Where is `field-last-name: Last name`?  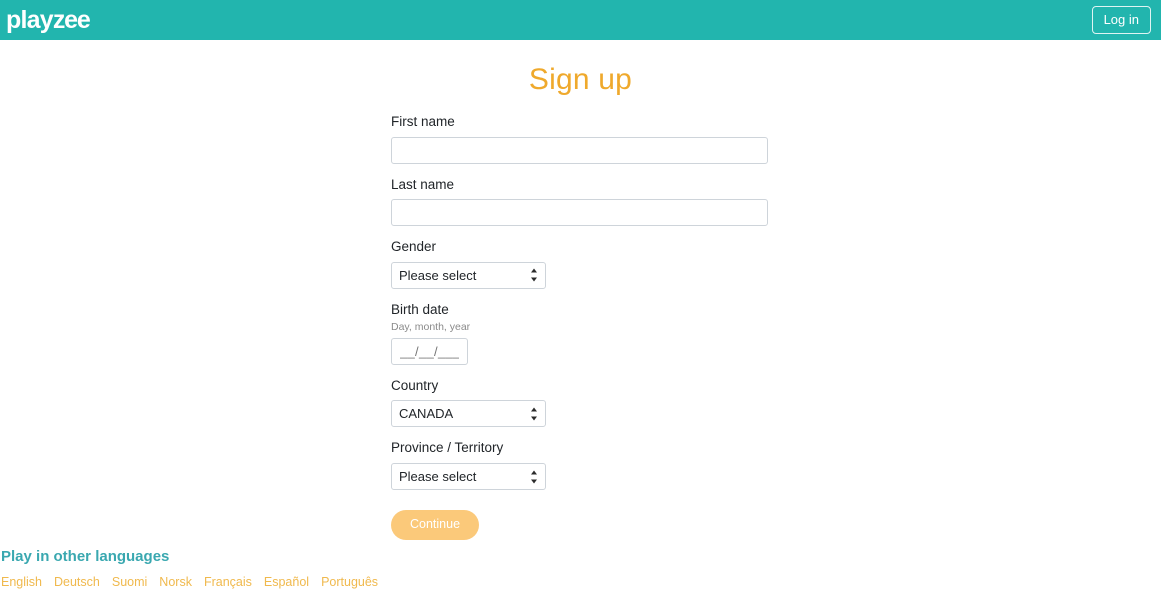 field-last-name: Last name is located at coordinates (776, 201).